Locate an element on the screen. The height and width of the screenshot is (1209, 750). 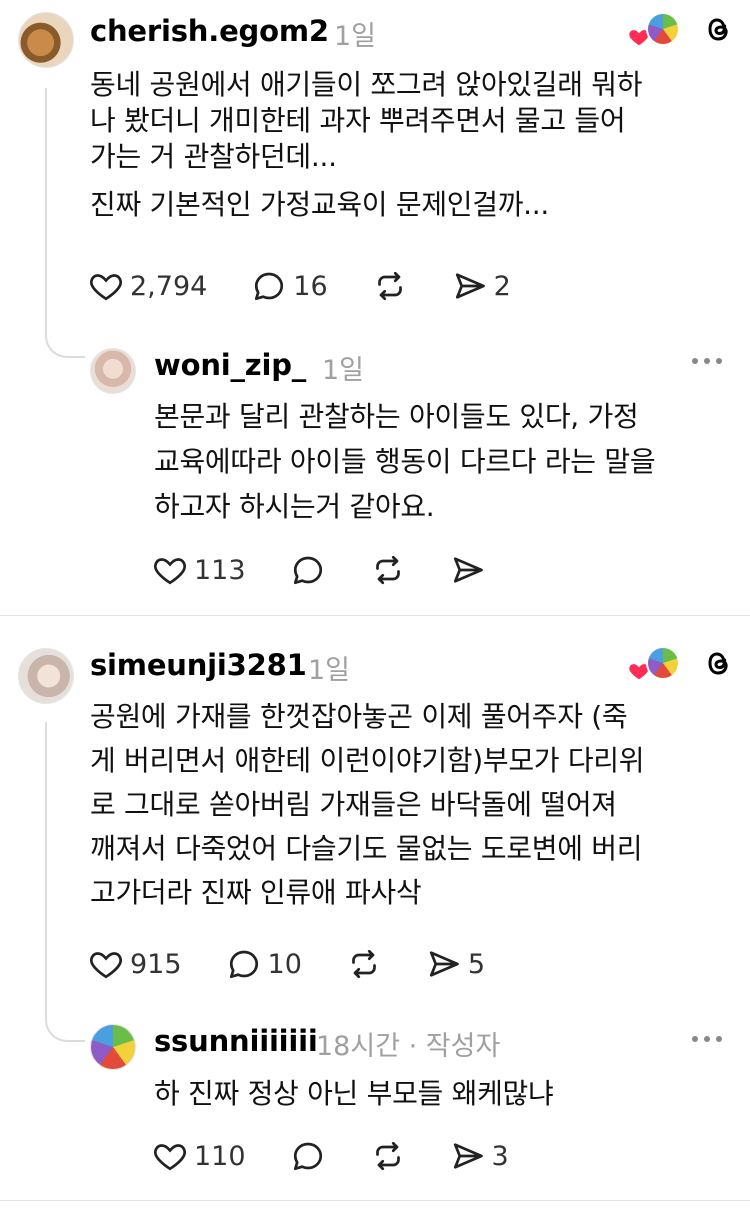
like-button: 113 is located at coordinates (199, 570).